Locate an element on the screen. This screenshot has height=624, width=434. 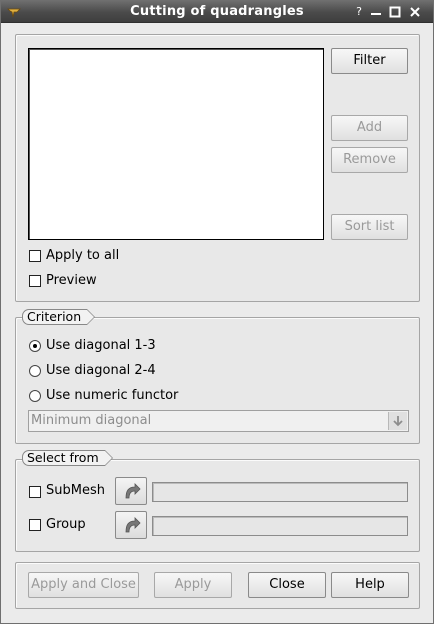
close-button: Close is located at coordinates (287, 585).